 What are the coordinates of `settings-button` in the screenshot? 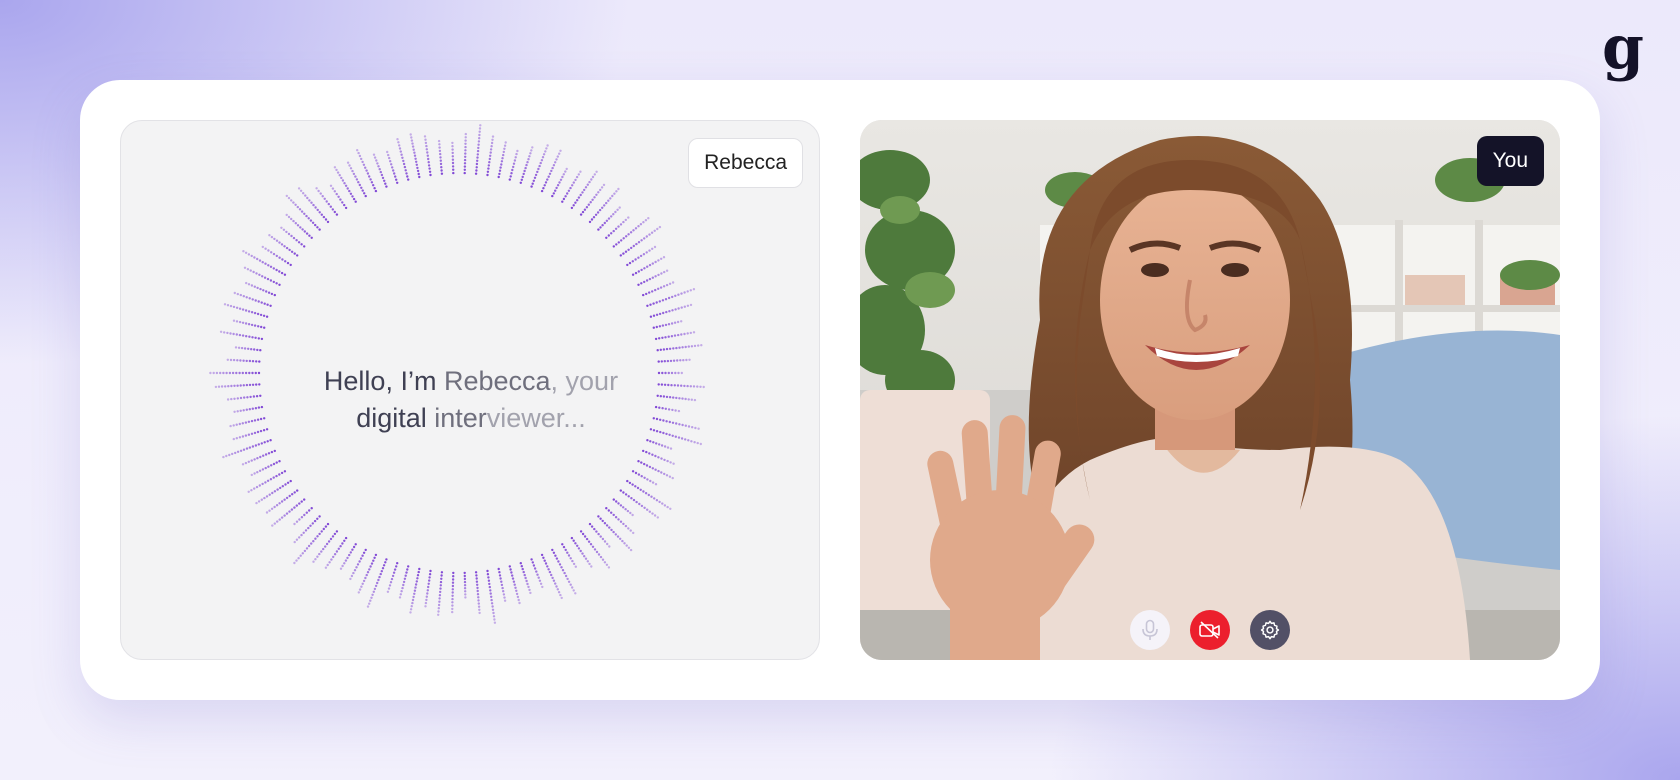 It's located at (1270, 630).